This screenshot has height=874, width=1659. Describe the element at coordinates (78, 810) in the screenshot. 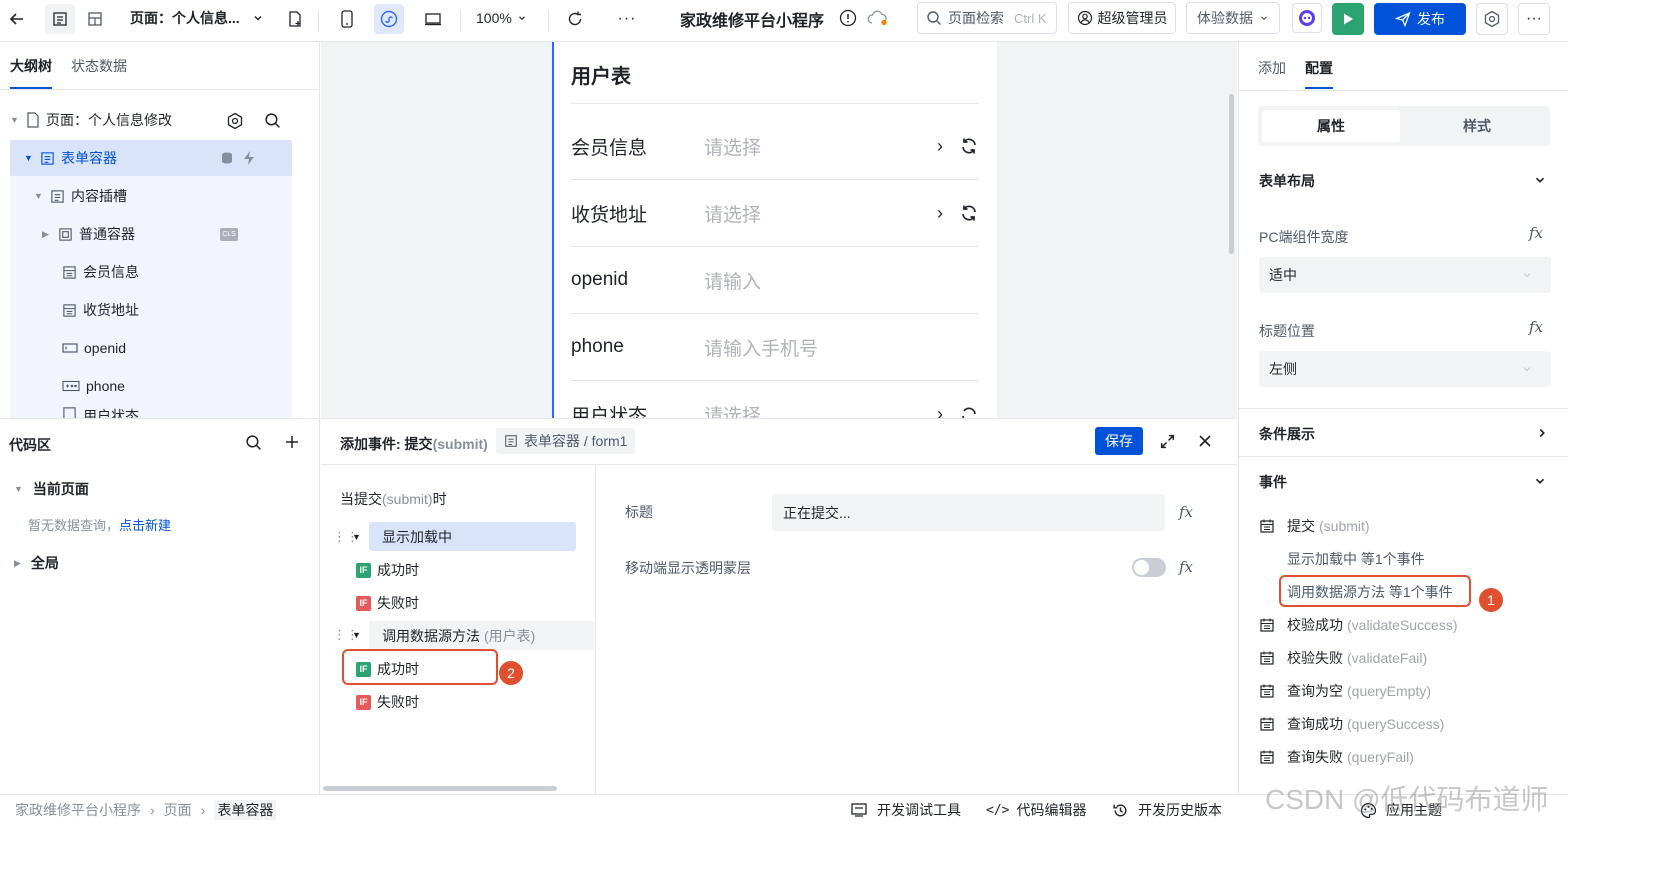

I see `breadcrumb-item: 家政维修平台小程序` at that location.